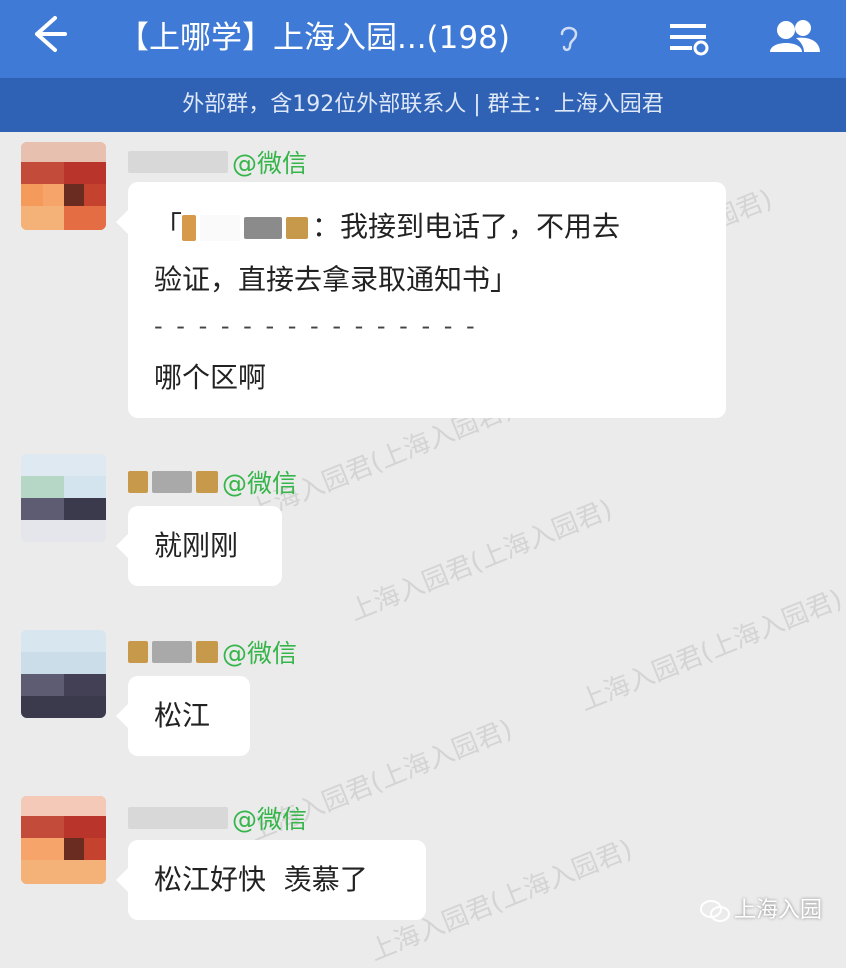 This screenshot has width=846, height=968. Describe the element at coordinates (423, 105) in the screenshot. I see `group-info-bar: 外部群，含192位外部联系人 | 群主：上海入园君` at that location.